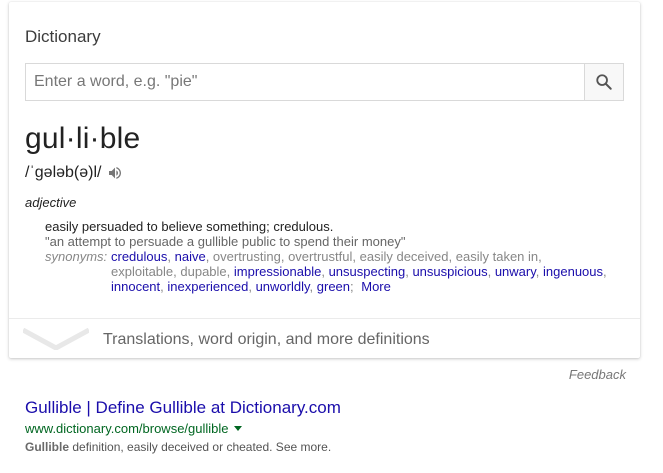 This screenshot has height=473, width=663. Describe the element at coordinates (76, 256) in the screenshot. I see `synonyms-label: synonyms:` at that location.